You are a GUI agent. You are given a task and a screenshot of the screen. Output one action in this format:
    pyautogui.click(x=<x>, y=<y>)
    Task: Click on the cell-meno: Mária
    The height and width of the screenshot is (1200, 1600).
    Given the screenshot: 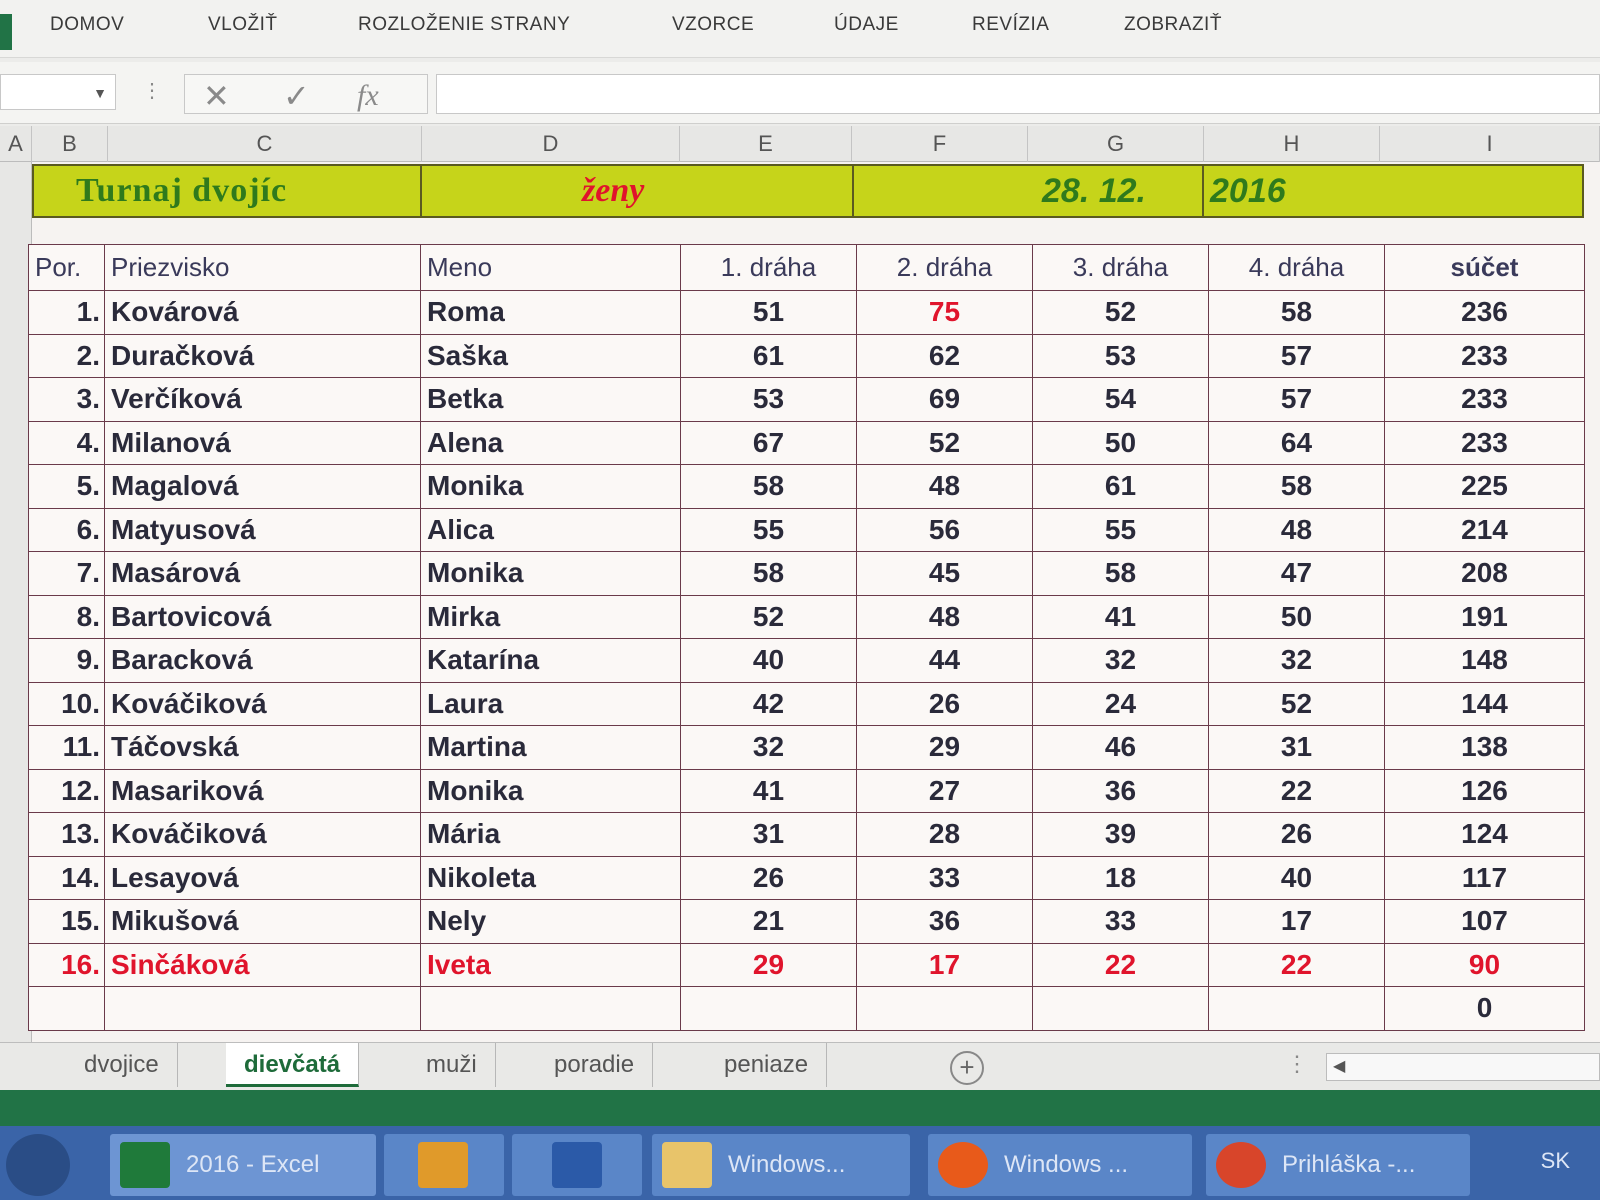 What is the action you would take?
    pyautogui.click(x=550, y=834)
    